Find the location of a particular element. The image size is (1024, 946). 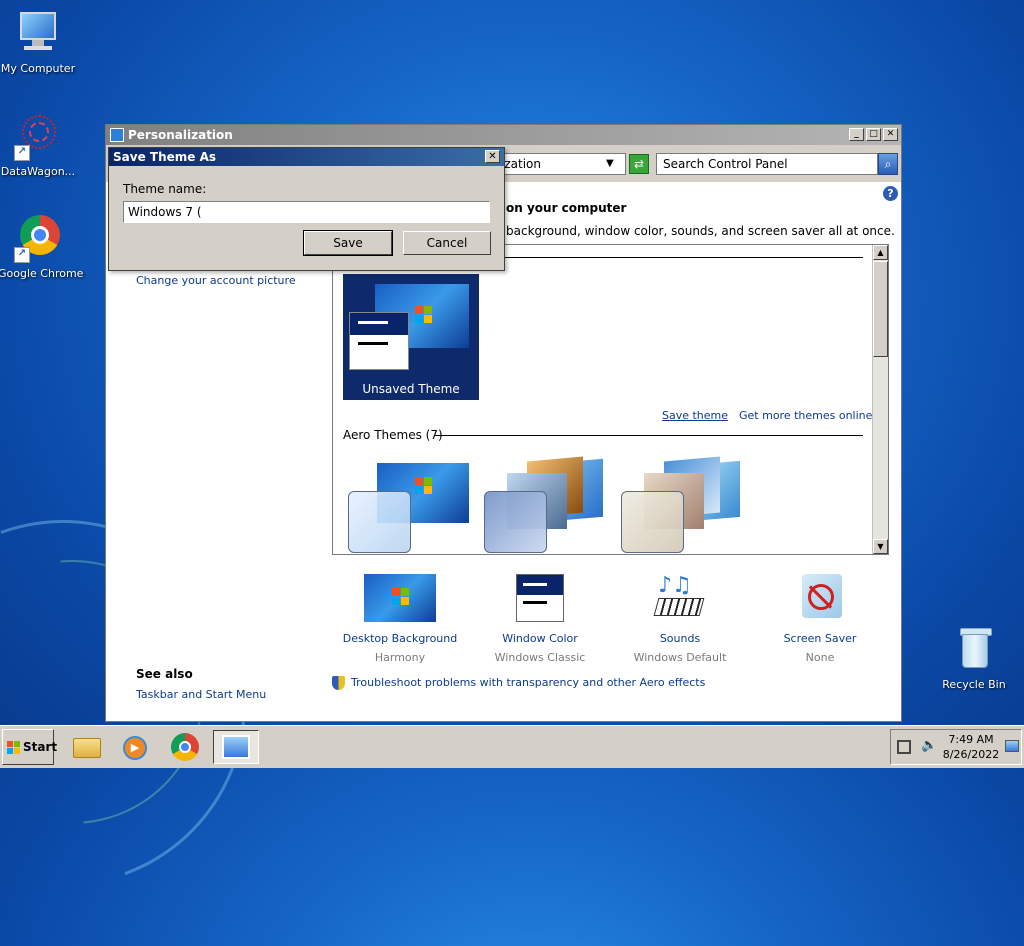

computer-icon is located at coordinates (38, 34).